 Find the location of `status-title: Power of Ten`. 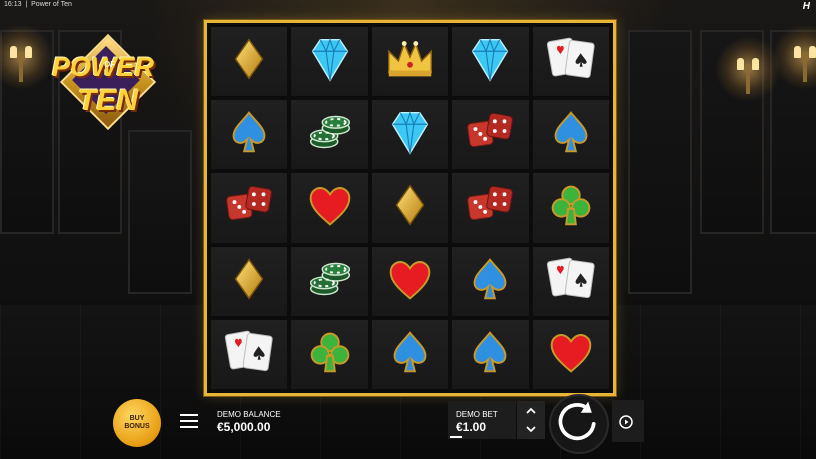

status-title: Power of Ten is located at coordinates (51, 4).